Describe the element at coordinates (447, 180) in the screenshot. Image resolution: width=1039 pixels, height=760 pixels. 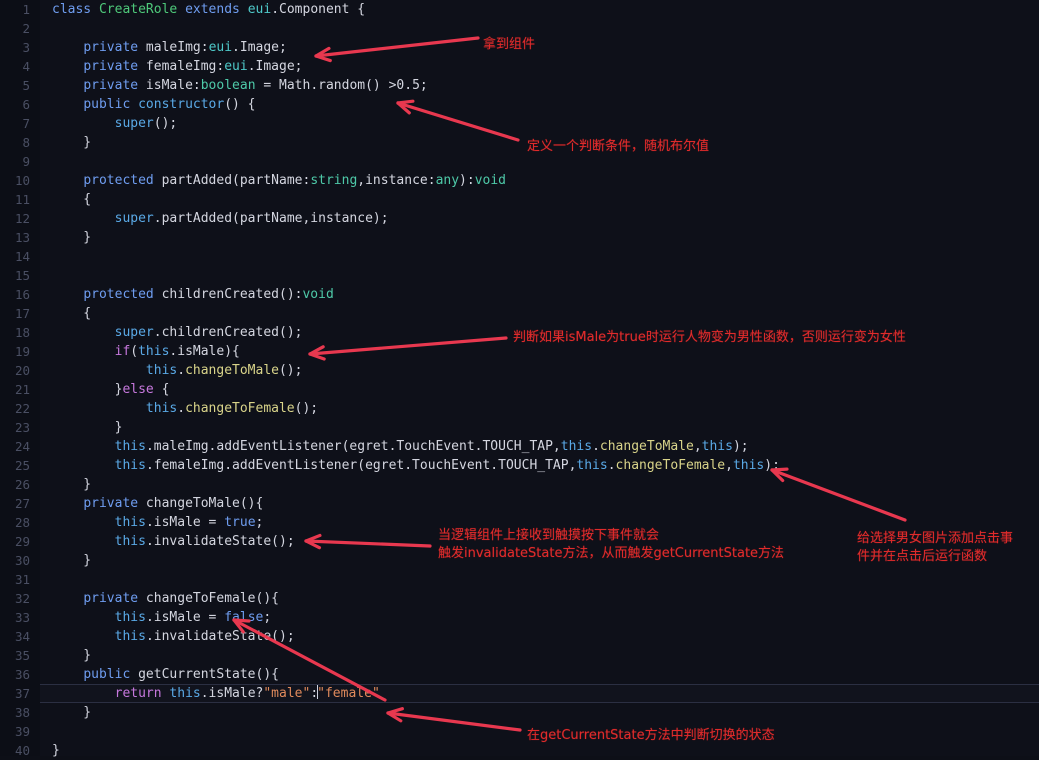
I see `code-token: any` at that location.